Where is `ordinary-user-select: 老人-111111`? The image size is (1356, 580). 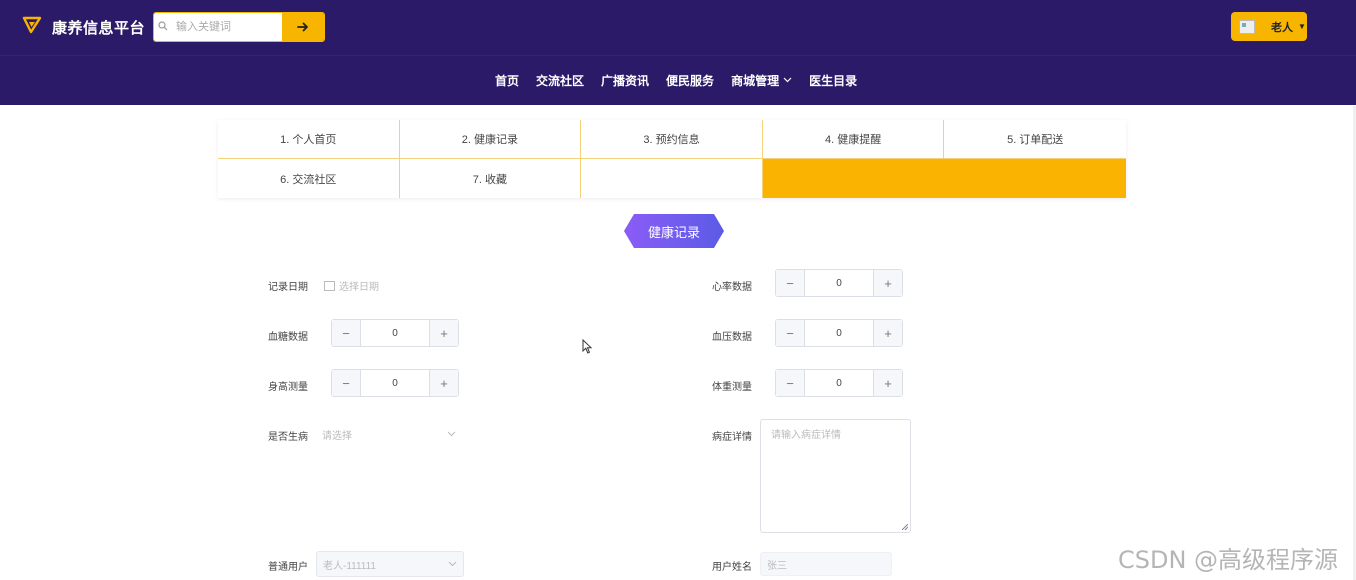
ordinary-user-select: 老人-111111 is located at coordinates (390, 564).